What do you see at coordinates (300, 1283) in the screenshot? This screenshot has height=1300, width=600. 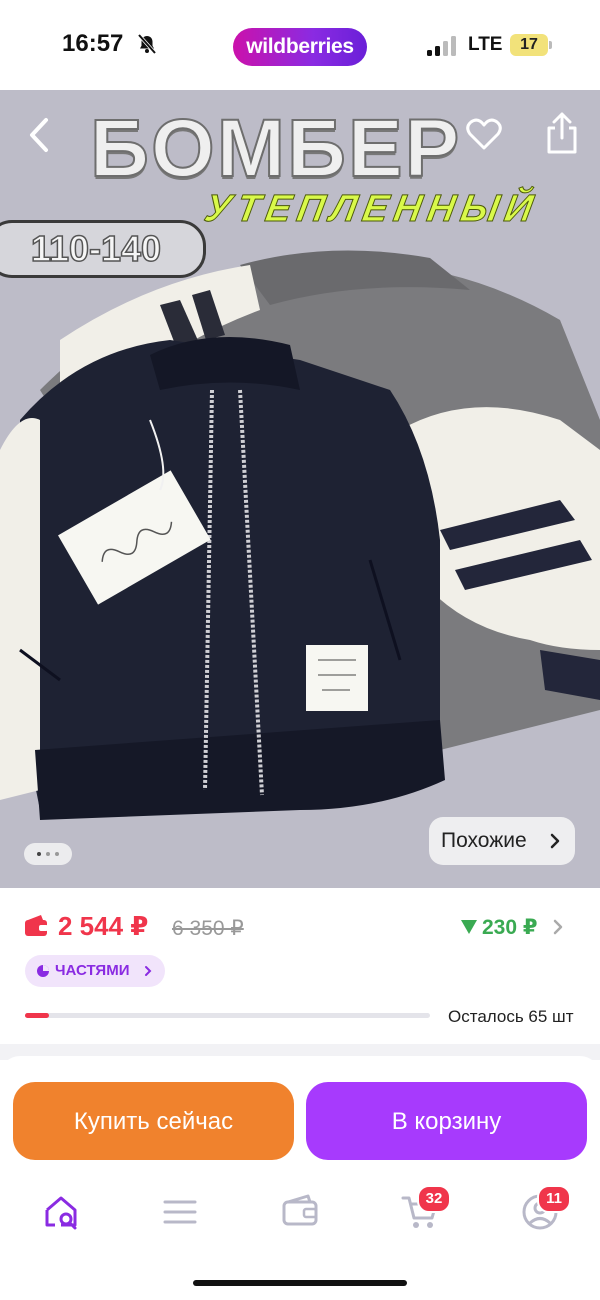 I see `home-indicator` at bounding box center [300, 1283].